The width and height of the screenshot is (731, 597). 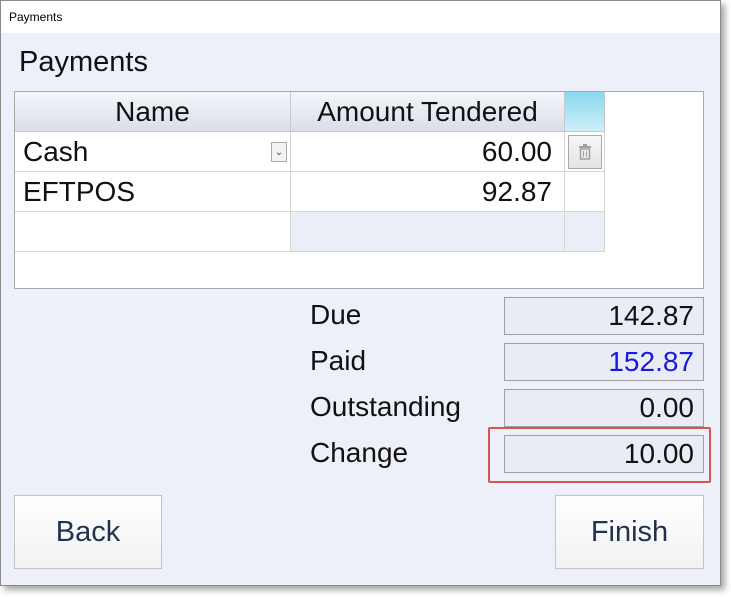 What do you see at coordinates (359, 452) in the screenshot?
I see `change-label: Change` at bounding box center [359, 452].